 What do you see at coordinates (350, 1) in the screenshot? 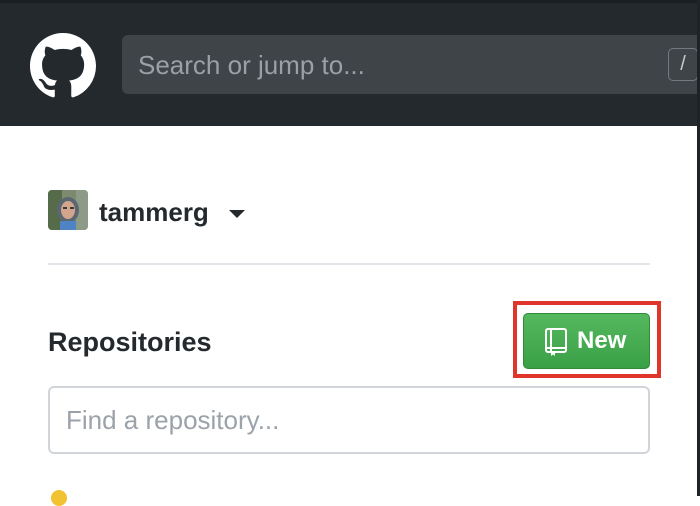
I see `header-top-edge` at bounding box center [350, 1].